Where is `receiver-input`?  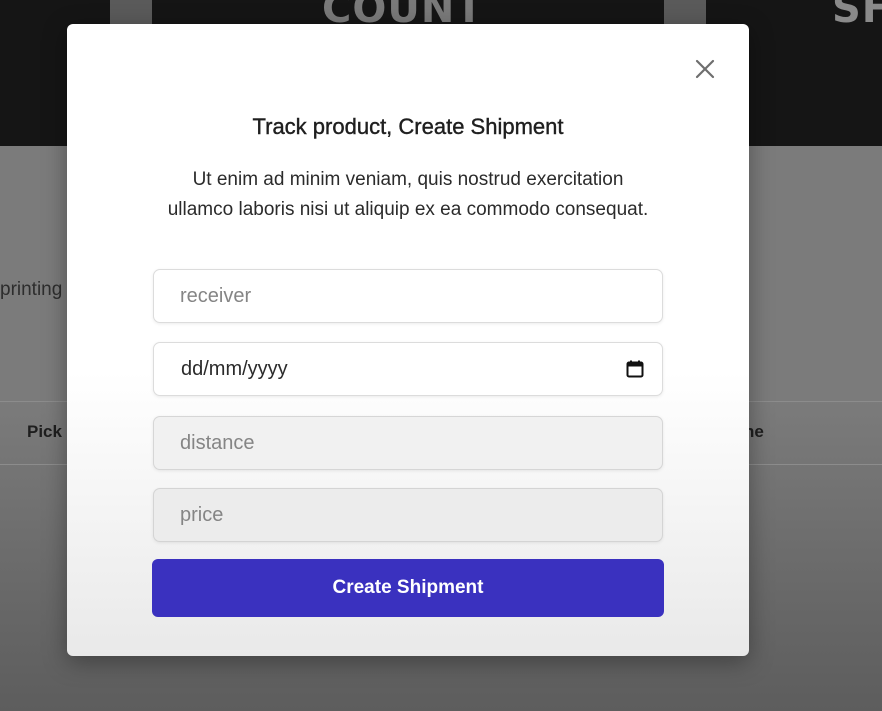
receiver-input is located at coordinates (408, 296).